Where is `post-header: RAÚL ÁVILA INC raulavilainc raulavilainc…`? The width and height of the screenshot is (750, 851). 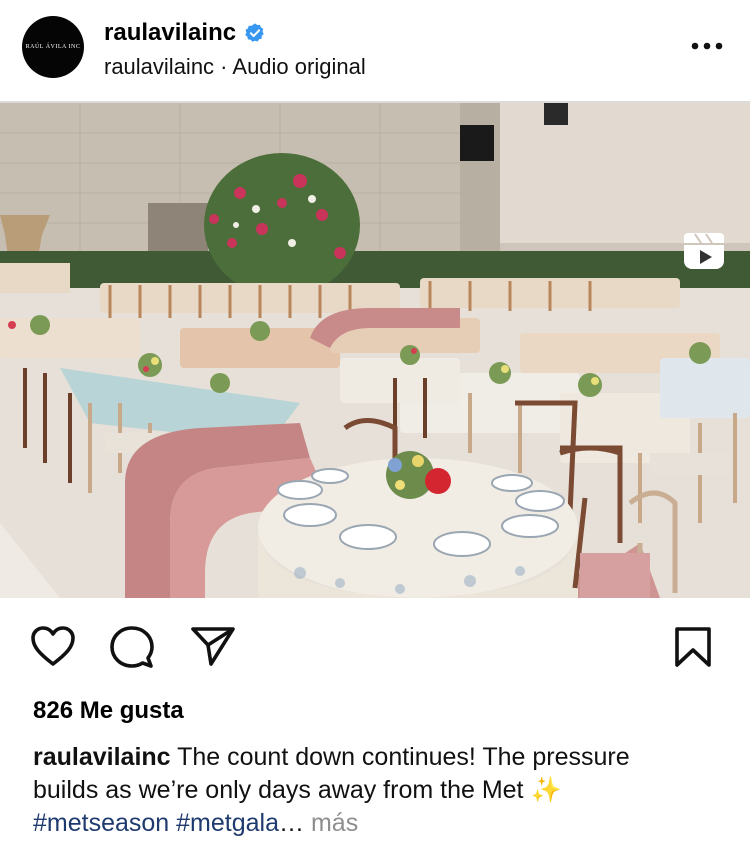
post-header: RAÚL ÁVILA INC raulavilainc raulavilainc… is located at coordinates (375, 50).